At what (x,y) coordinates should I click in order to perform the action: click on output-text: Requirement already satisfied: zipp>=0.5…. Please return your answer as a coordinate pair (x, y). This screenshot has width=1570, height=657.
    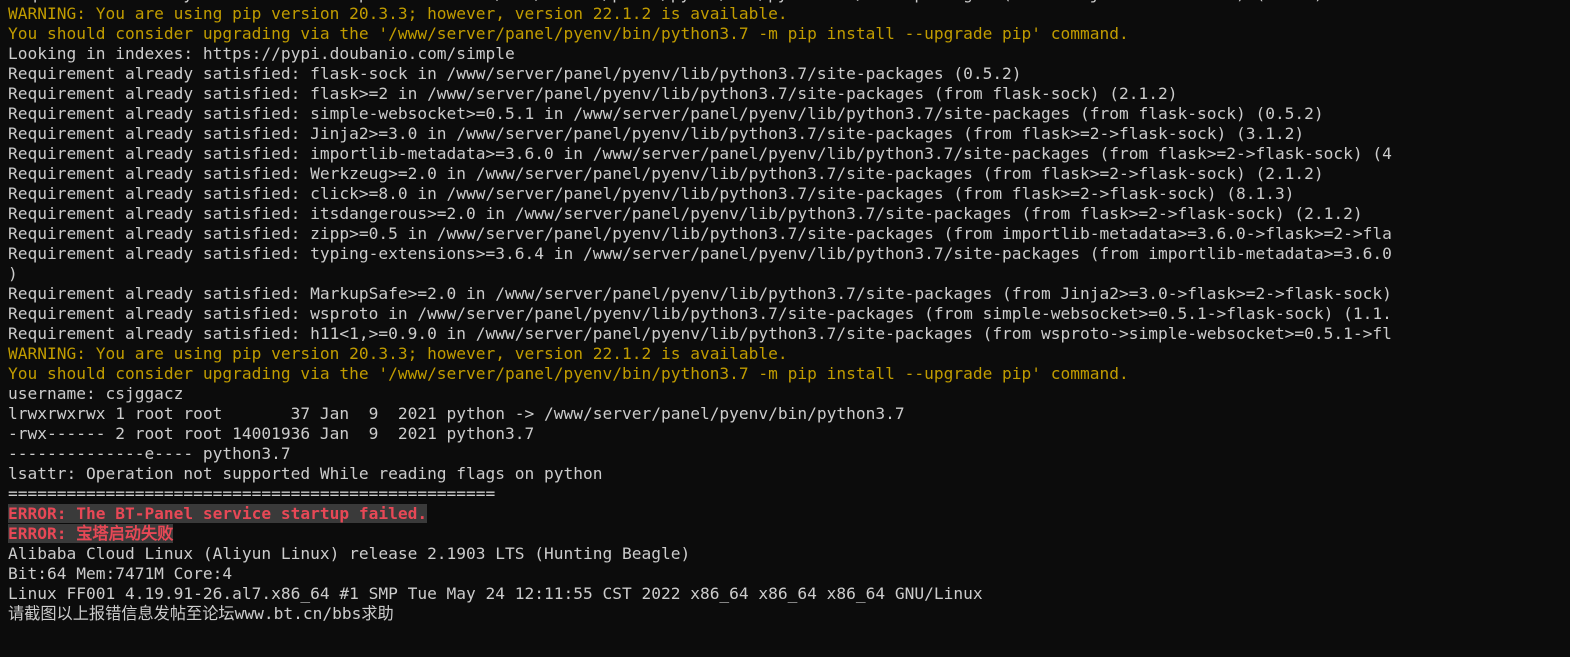
    Looking at the image, I should click on (700, 233).